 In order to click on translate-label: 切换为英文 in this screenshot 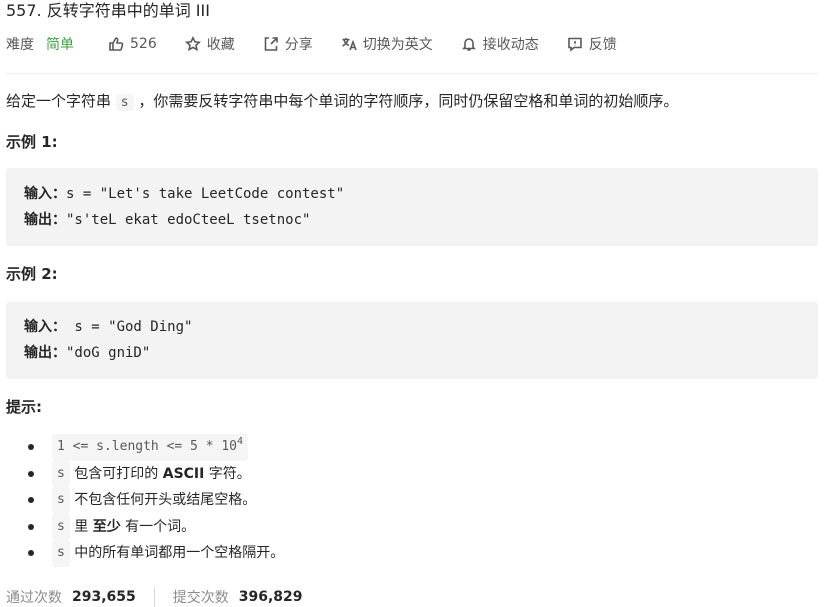, I will do `click(397, 45)`.